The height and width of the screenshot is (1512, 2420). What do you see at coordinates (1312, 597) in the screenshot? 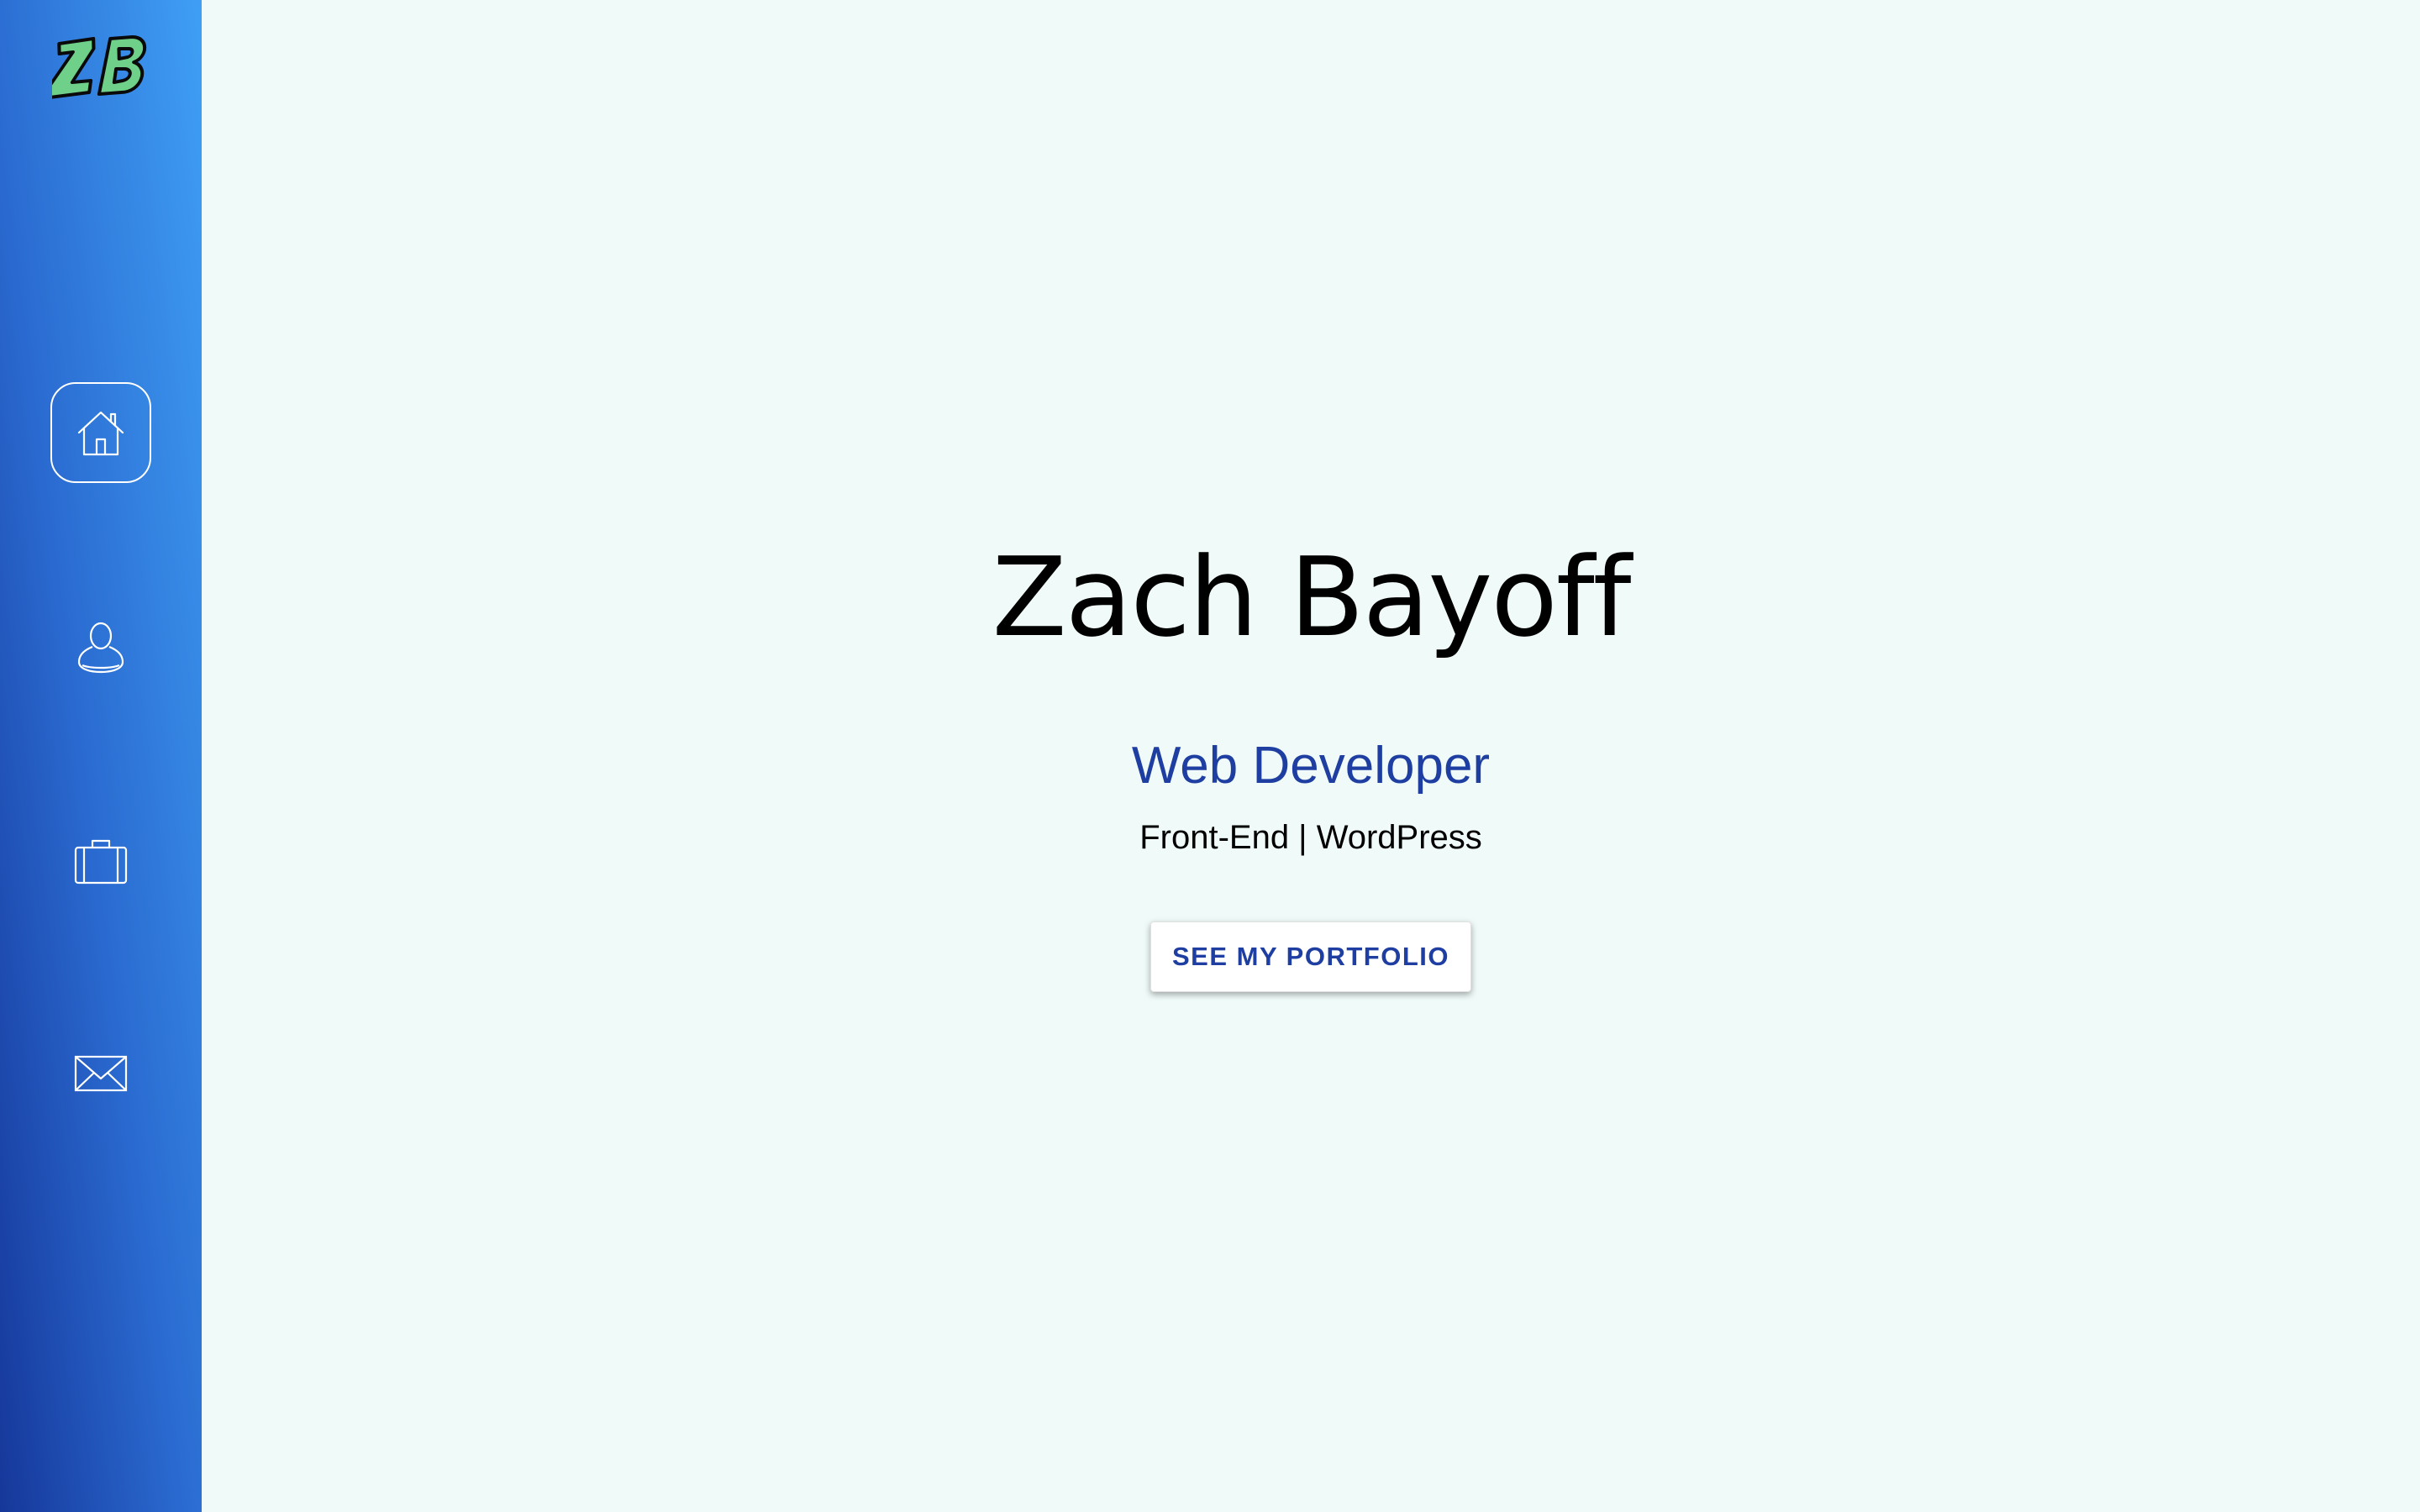
I see `hero-name: Zach Bayoff` at bounding box center [1312, 597].